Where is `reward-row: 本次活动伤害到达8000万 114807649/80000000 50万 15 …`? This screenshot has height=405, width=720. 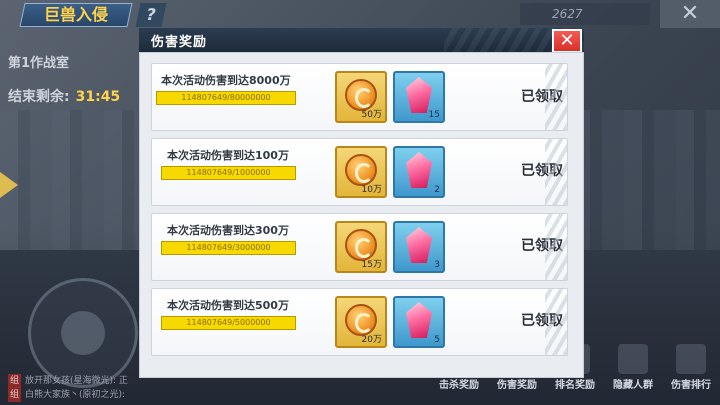 reward-row: 本次活动伤害到达8000万 114807649/80000000 50万 15 … is located at coordinates (359, 97).